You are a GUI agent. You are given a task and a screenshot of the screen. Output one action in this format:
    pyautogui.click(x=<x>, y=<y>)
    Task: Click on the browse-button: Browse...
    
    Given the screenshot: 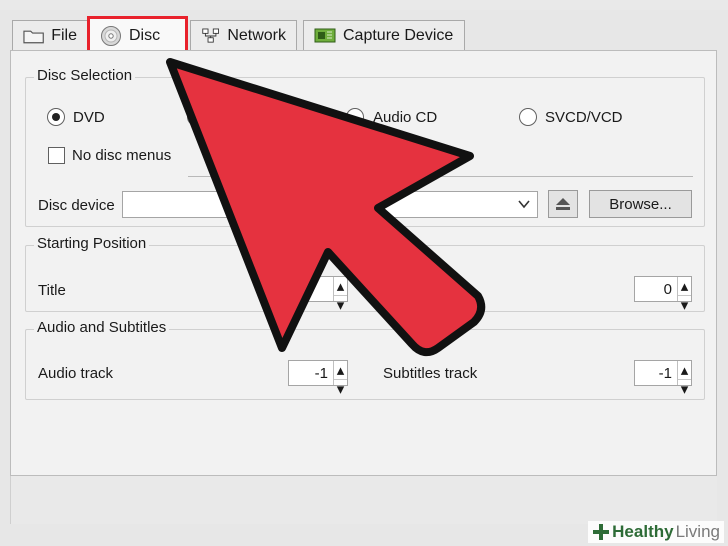 What is the action you would take?
    pyautogui.click(x=640, y=204)
    